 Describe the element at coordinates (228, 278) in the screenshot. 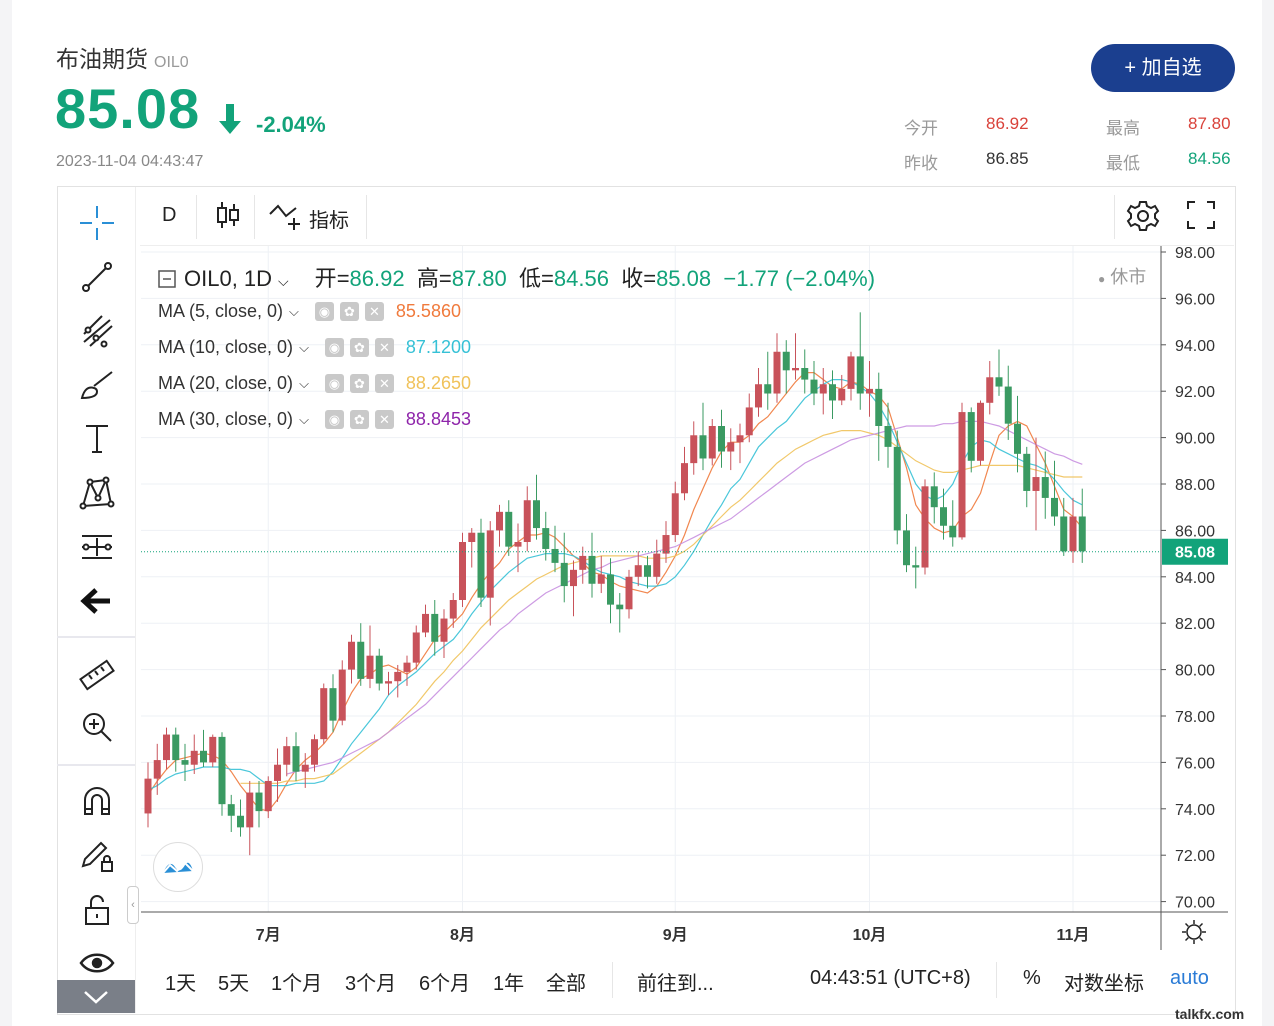

I see `legend-symbol: OIL0, 1D` at that location.